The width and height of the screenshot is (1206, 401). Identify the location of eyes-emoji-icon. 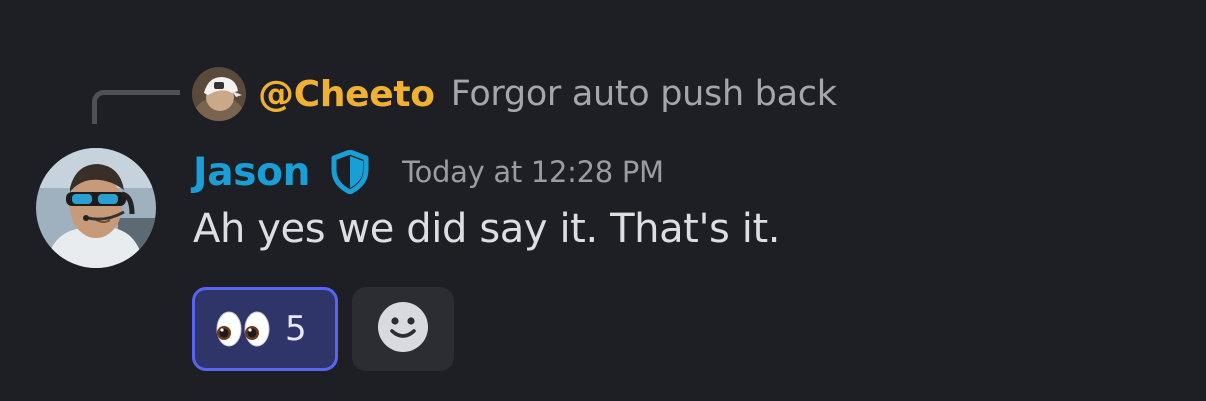
(243, 329).